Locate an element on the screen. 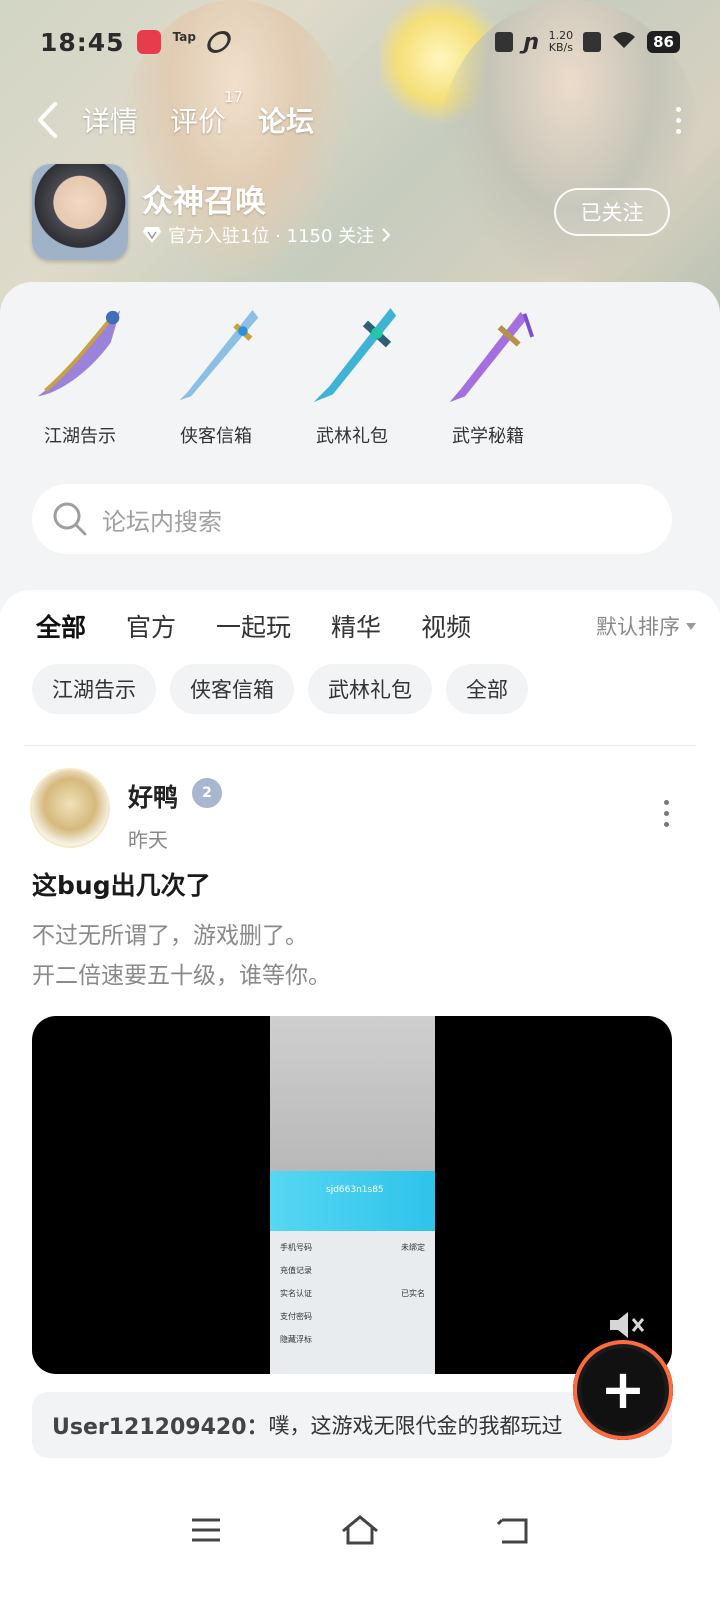  category-jianghu: 江湖告示 is located at coordinates (80, 375).